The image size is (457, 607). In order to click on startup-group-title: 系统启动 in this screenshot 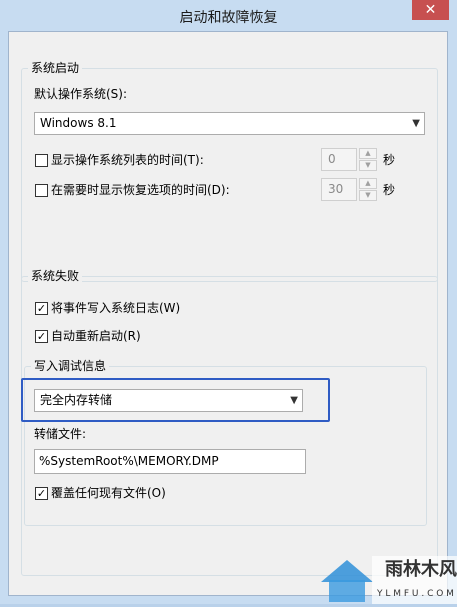, I will do `click(55, 68)`.